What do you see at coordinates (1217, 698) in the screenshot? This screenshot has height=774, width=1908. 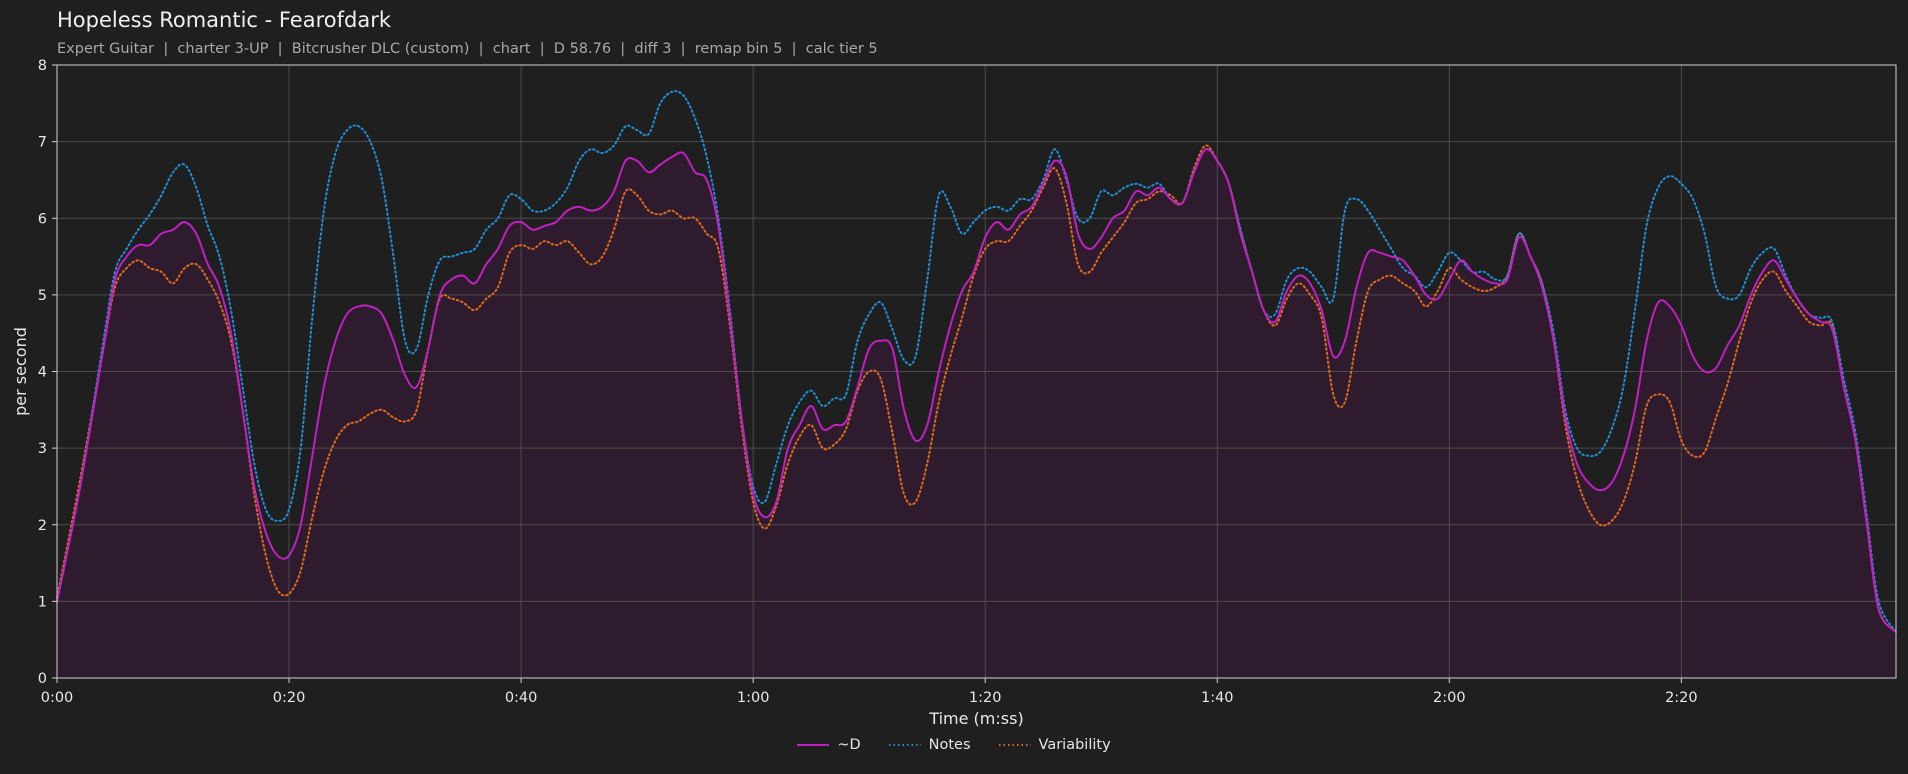 I see `x-tick-label-1-40: 1:40` at bounding box center [1217, 698].